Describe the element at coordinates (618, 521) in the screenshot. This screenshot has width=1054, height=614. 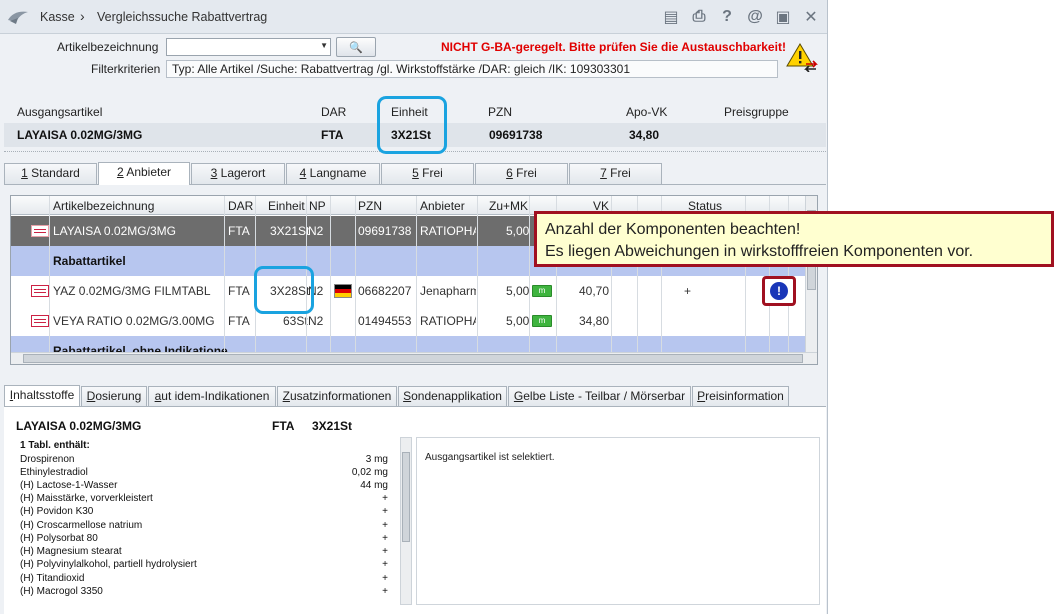
I see `info-panel: Ausgangsartikel ist selektiert.` at that location.